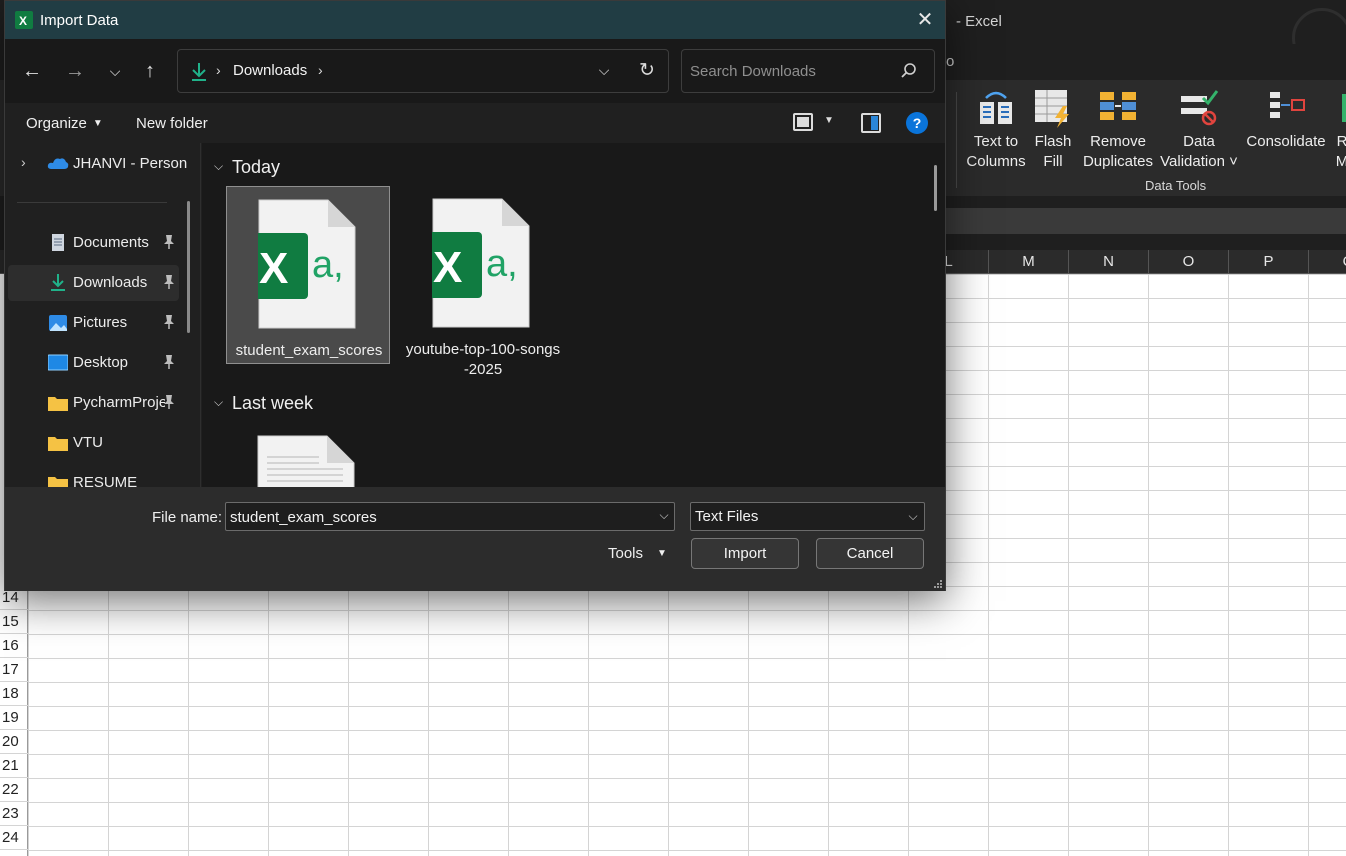 The image size is (1346, 856). I want to click on row-header: 17, so click(14, 670).